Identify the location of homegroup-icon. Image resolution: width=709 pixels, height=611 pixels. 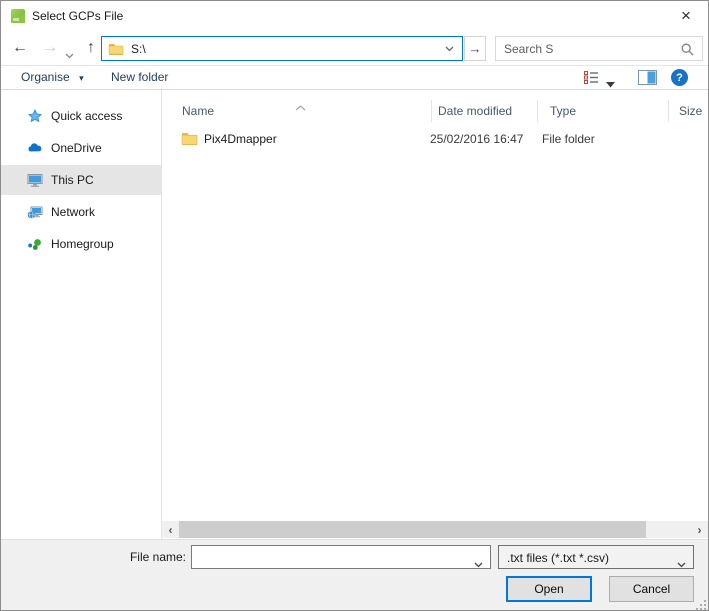
(35, 244).